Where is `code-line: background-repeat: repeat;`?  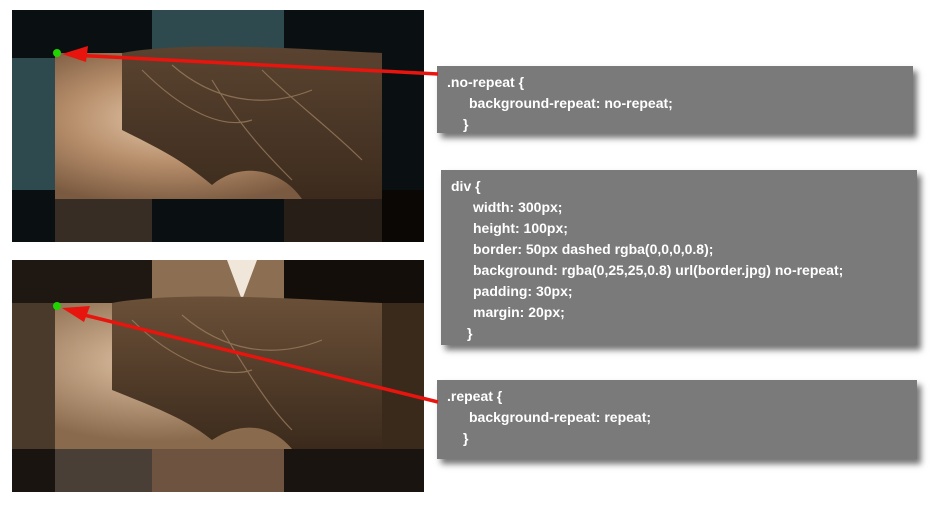 code-line: background-repeat: repeat; is located at coordinates (560, 417).